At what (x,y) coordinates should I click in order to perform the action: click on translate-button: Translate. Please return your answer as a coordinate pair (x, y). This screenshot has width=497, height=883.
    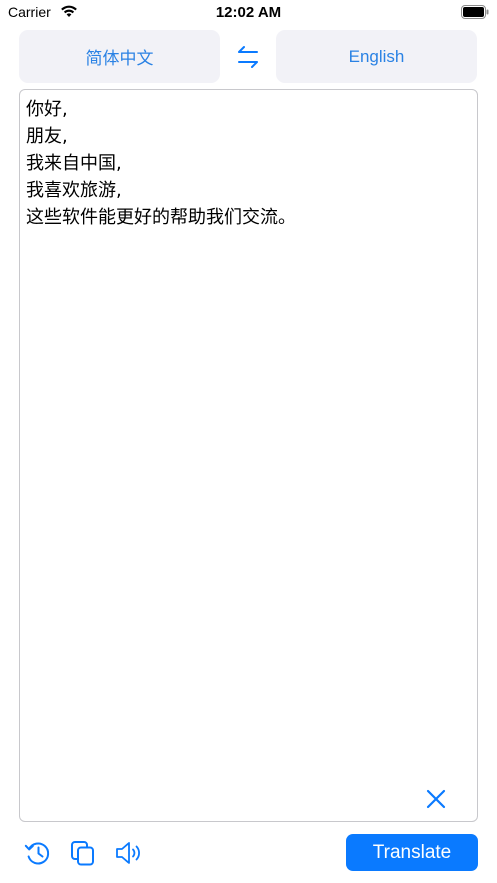
    Looking at the image, I should click on (412, 852).